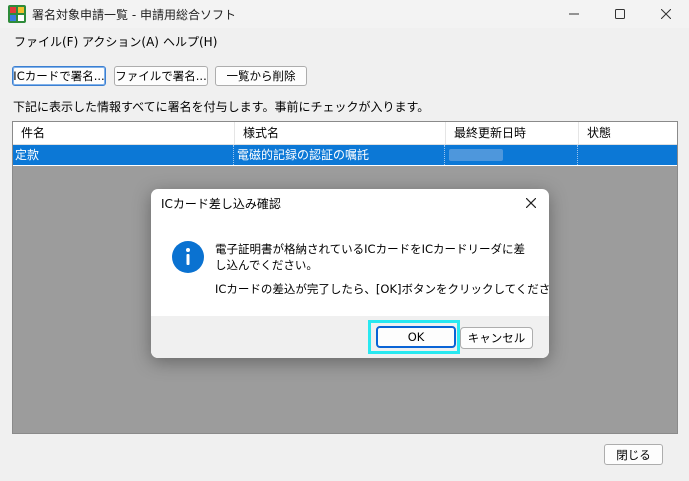 Image resolution: width=689 pixels, height=481 pixels. I want to click on maximize-button, so click(620, 14).